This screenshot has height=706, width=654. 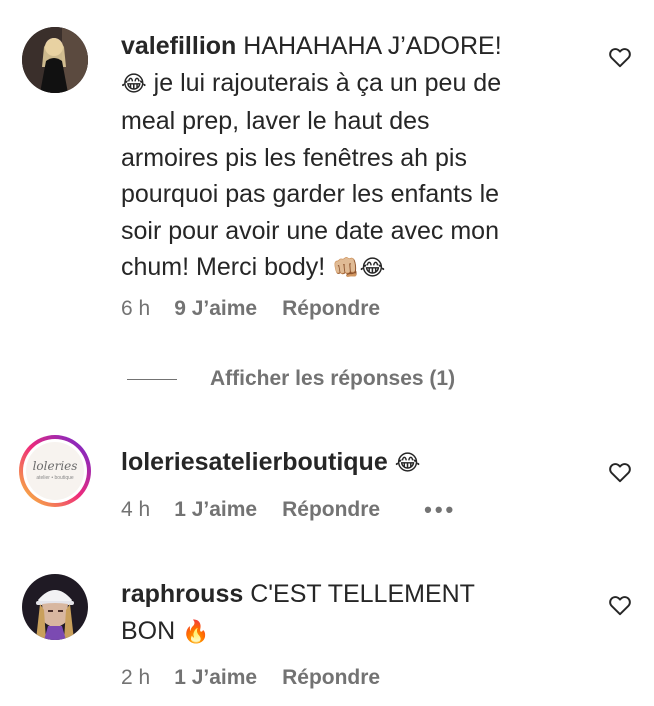 What do you see at coordinates (215, 309) in the screenshot?
I see `likes-count: 9 J’aime` at bounding box center [215, 309].